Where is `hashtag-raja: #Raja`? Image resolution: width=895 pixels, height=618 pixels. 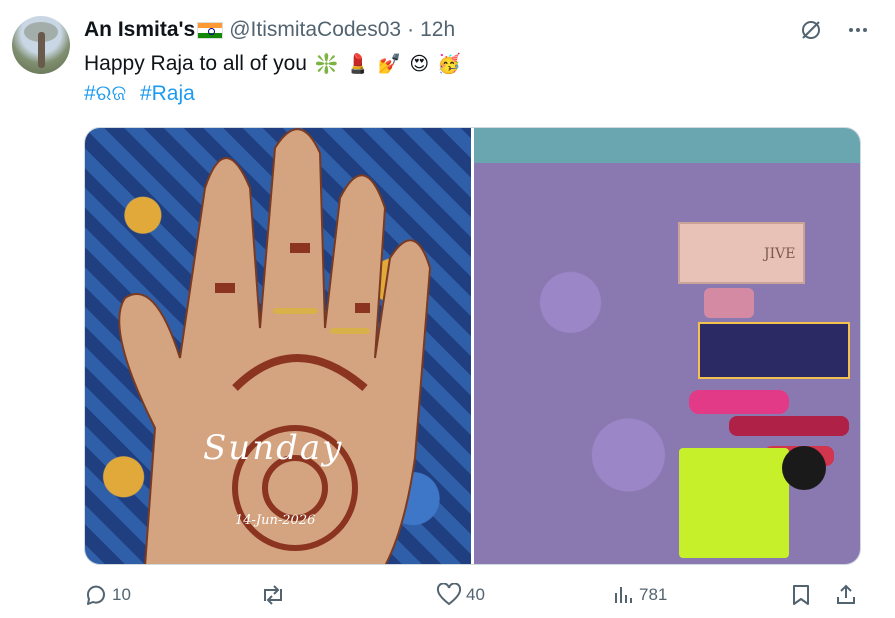
hashtag-raja: #Raja is located at coordinates (167, 93).